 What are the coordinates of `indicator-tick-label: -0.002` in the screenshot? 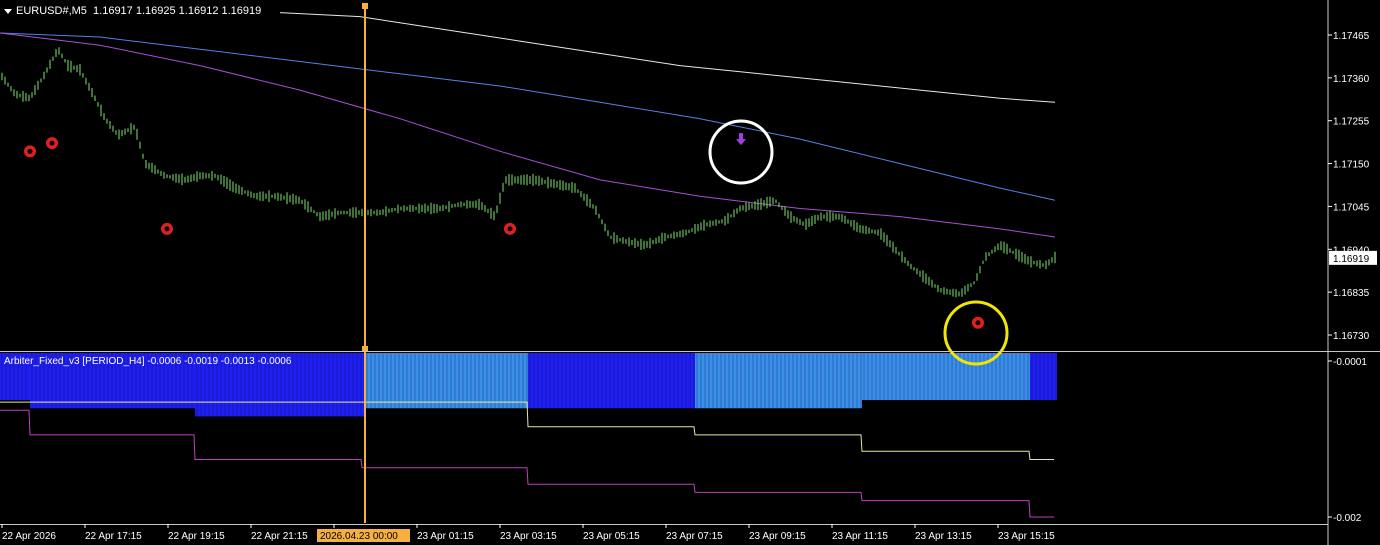 It's located at (1347, 518).